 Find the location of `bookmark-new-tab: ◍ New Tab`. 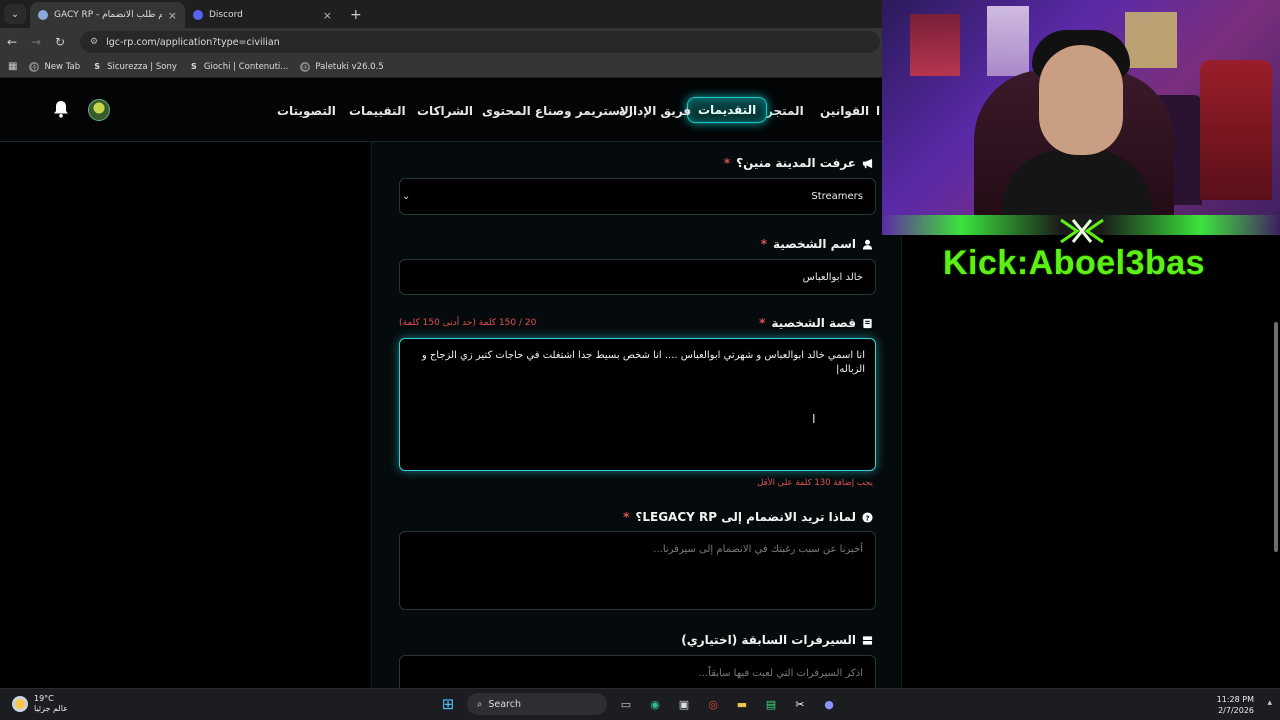

bookmark-new-tab: ◍ New Tab is located at coordinates (55, 66).